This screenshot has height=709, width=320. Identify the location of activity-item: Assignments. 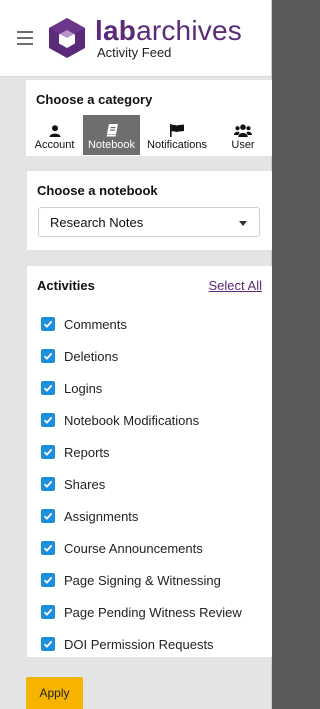
(141, 516).